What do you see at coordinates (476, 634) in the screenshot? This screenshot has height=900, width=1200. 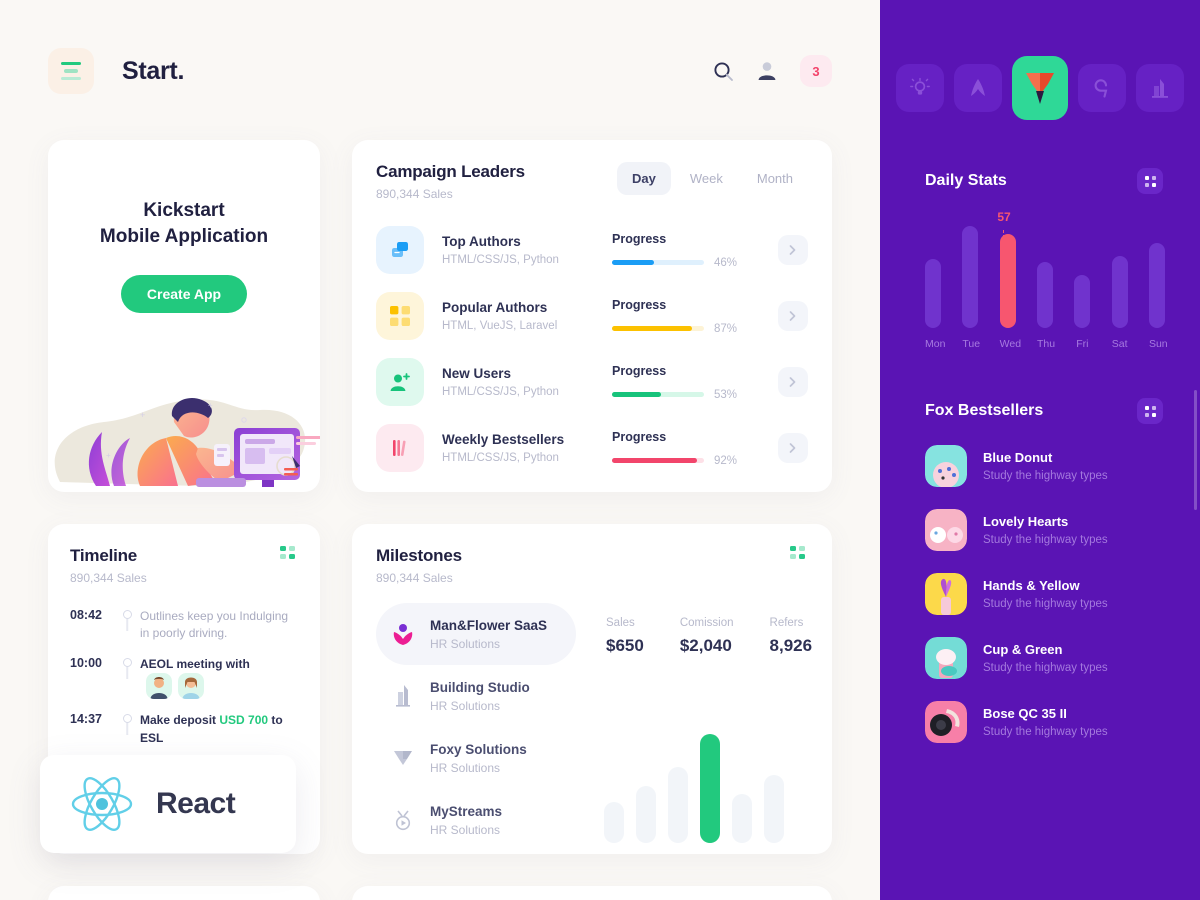 I see `milestone-row: Man&Flower SaaS HR Solutions` at bounding box center [476, 634].